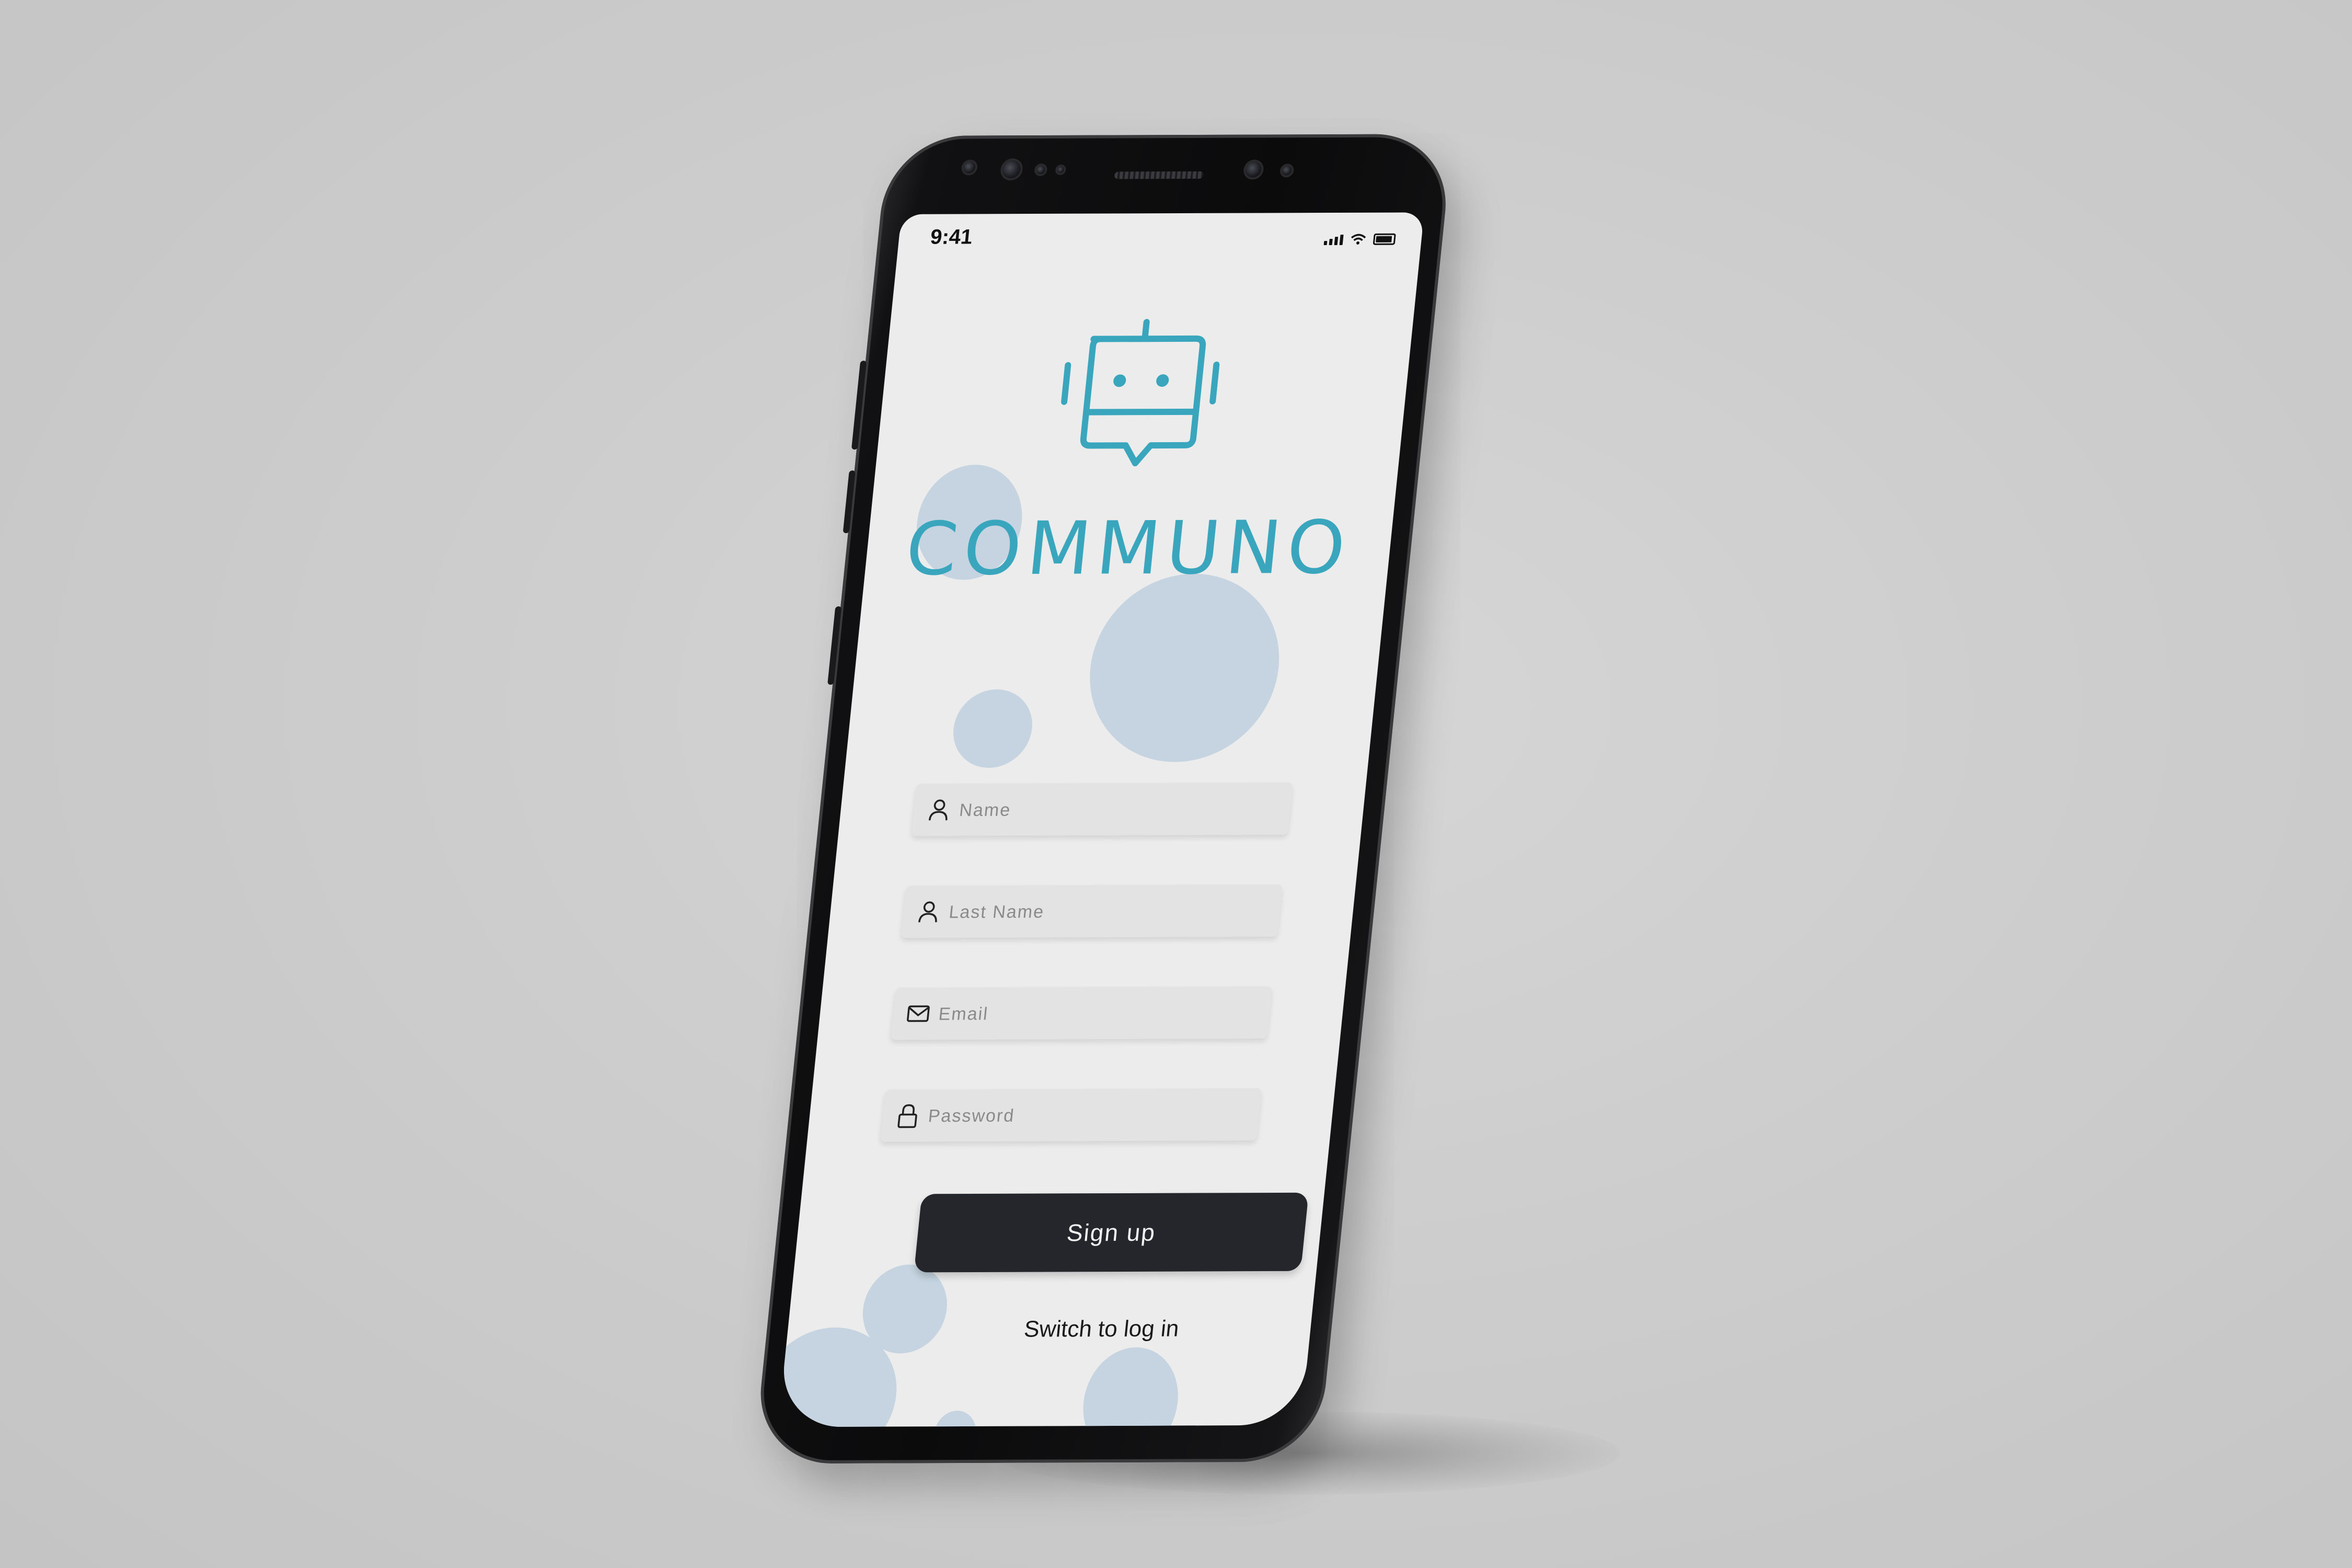 The image size is (2352, 1568). I want to click on name-field, so click(1102, 809).